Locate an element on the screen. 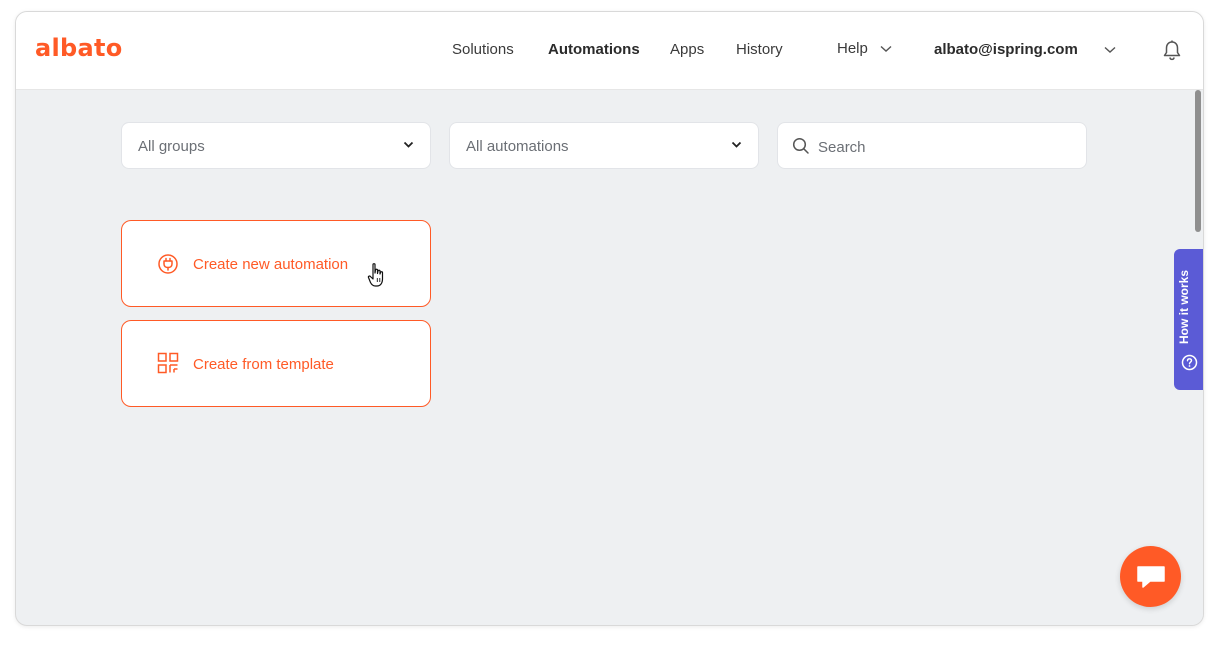  plug-icon is located at coordinates (168, 264).